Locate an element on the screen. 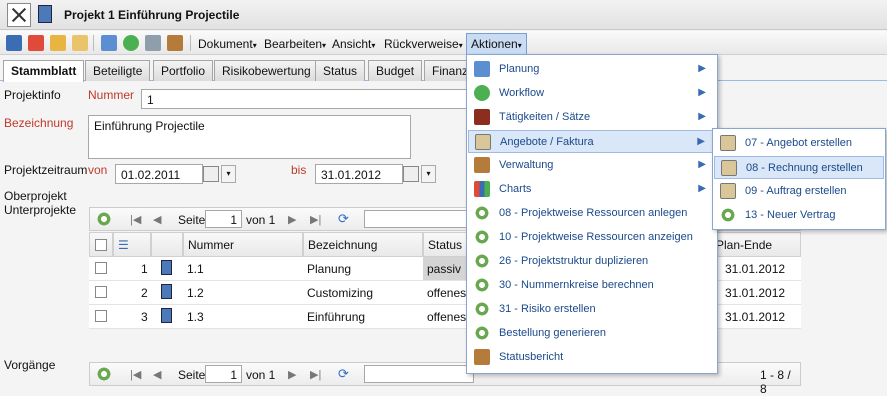 This screenshot has width=887, height=396. grid-header-nummer: Nummer is located at coordinates (243, 244).